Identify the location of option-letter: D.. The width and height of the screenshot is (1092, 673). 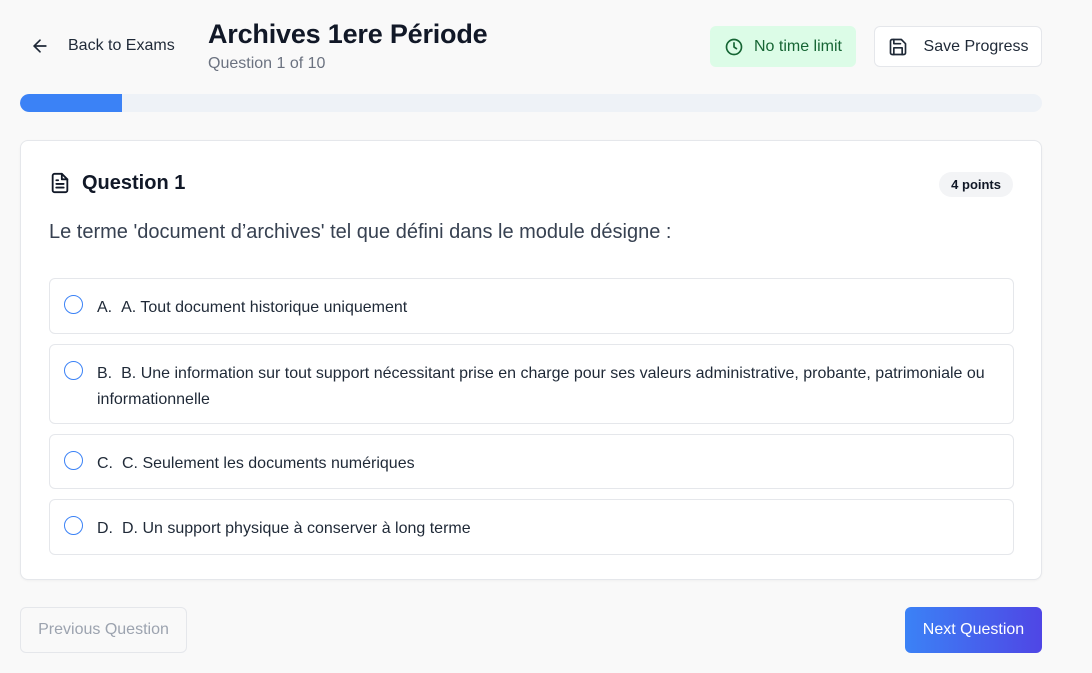
(105, 528).